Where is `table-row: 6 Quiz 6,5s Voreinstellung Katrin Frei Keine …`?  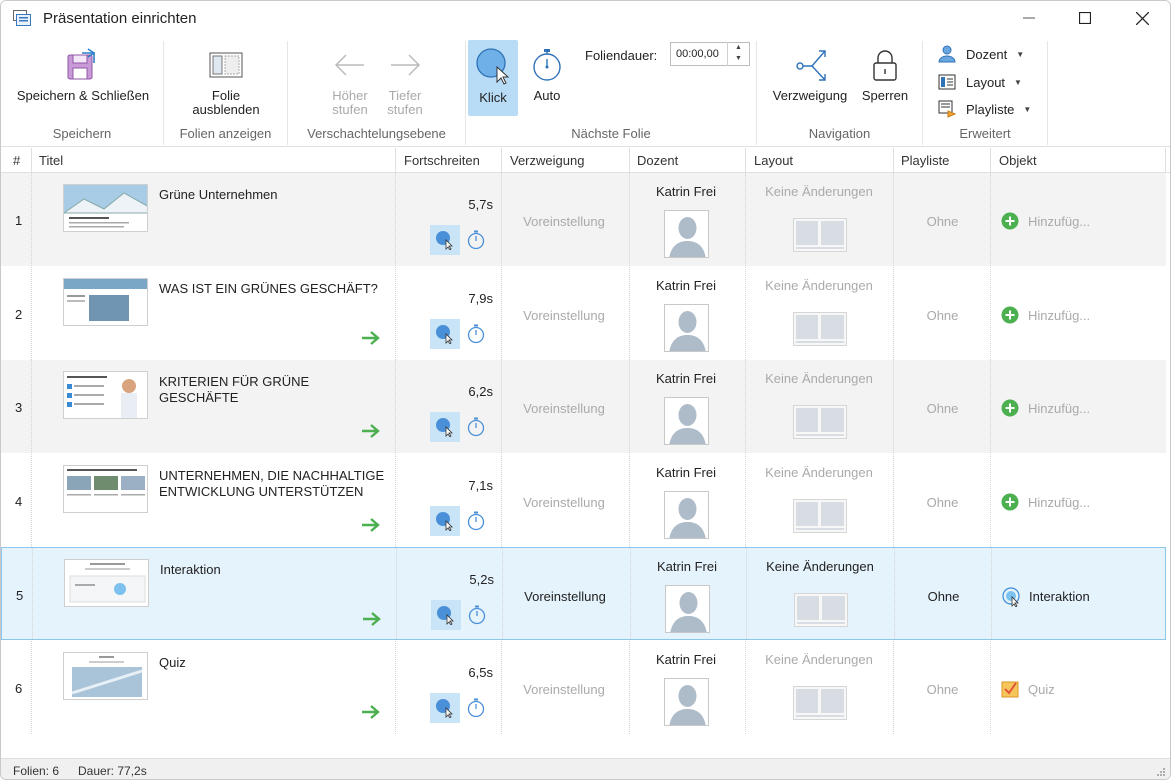 table-row: 6 Quiz 6,5s Voreinstellung Katrin Frei Keine … is located at coordinates (583, 687).